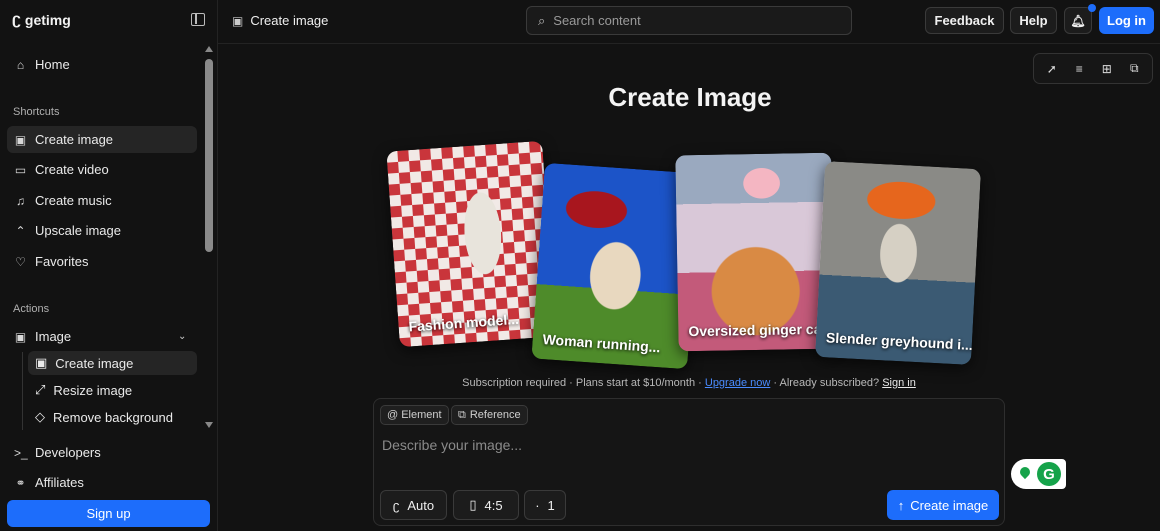  What do you see at coordinates (737, 383) in the screenshot?
I see `upgrade-link: Upgrade now` at bounding box center [737, 383].